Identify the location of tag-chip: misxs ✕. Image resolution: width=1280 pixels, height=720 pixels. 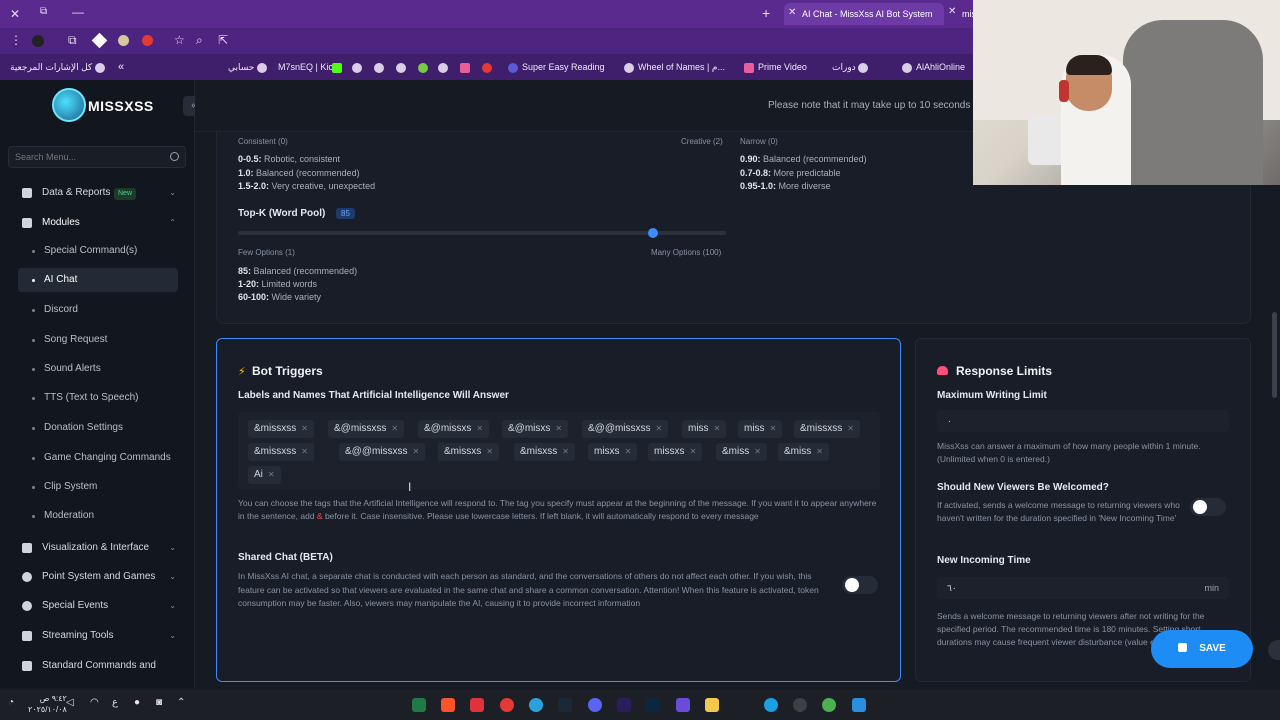
(613, 452).